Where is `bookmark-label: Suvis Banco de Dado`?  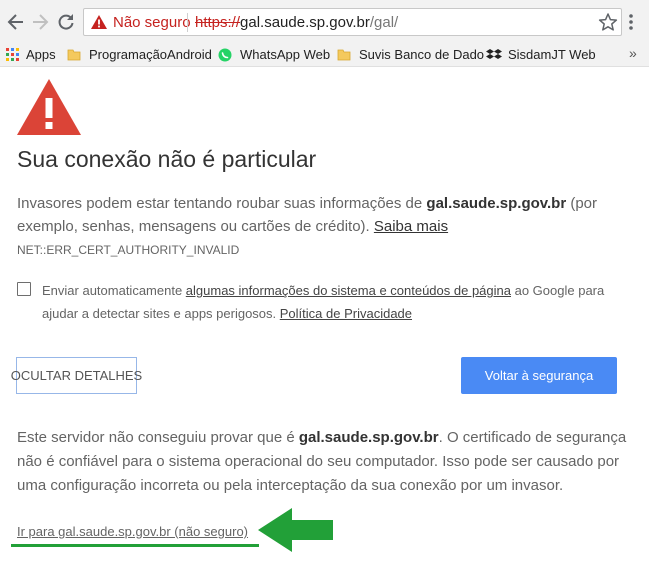
bookmark-label: Suvis Banco de Dado is located at coordinates (422, 54).